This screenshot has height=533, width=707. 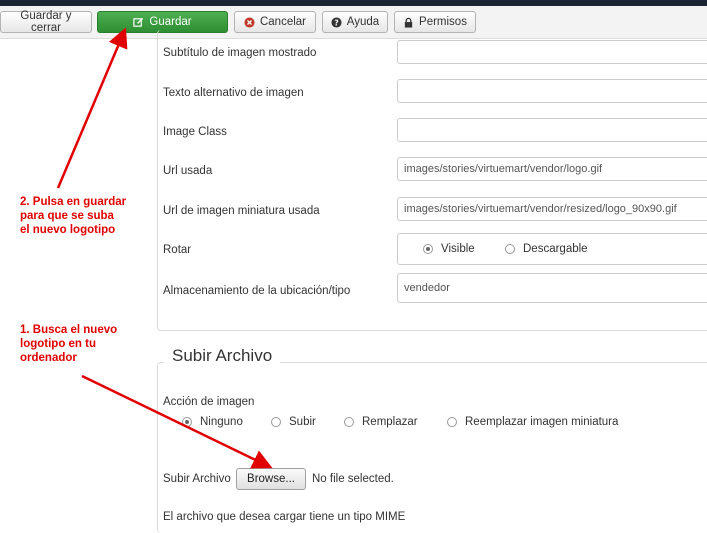 What do you see at coordinates (92, 108) in the screenshot?
I see `arrow-to-save` at bounding box center [92, 108].